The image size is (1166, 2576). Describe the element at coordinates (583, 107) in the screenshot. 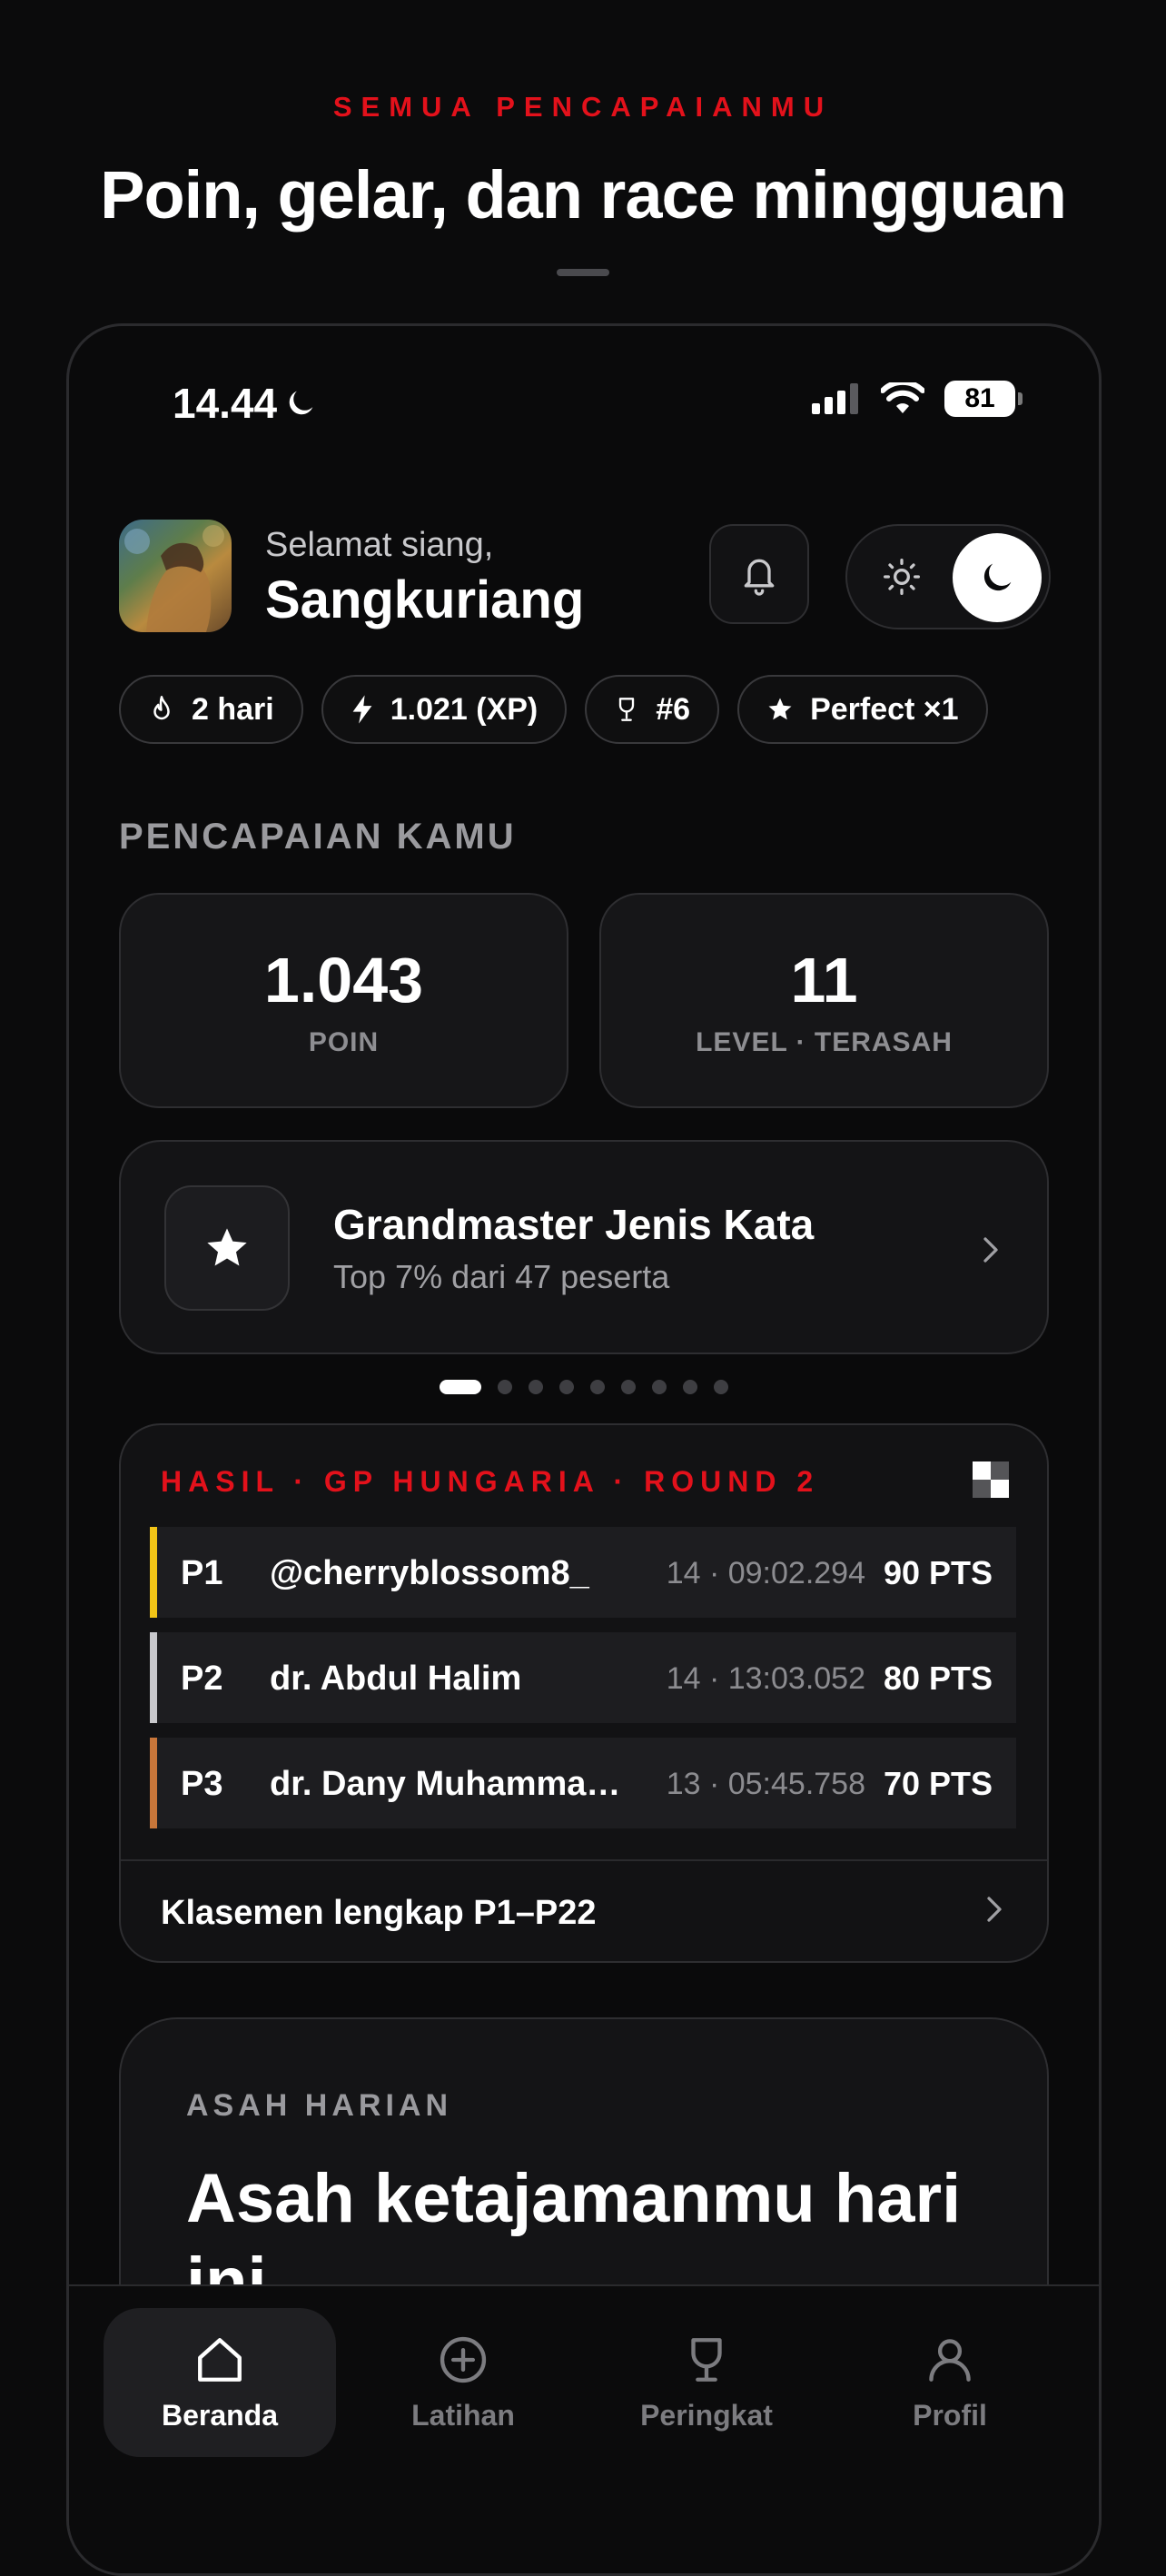

I see `hero-eyebrow: SEMUA PENCAPAIANMU` at that location.